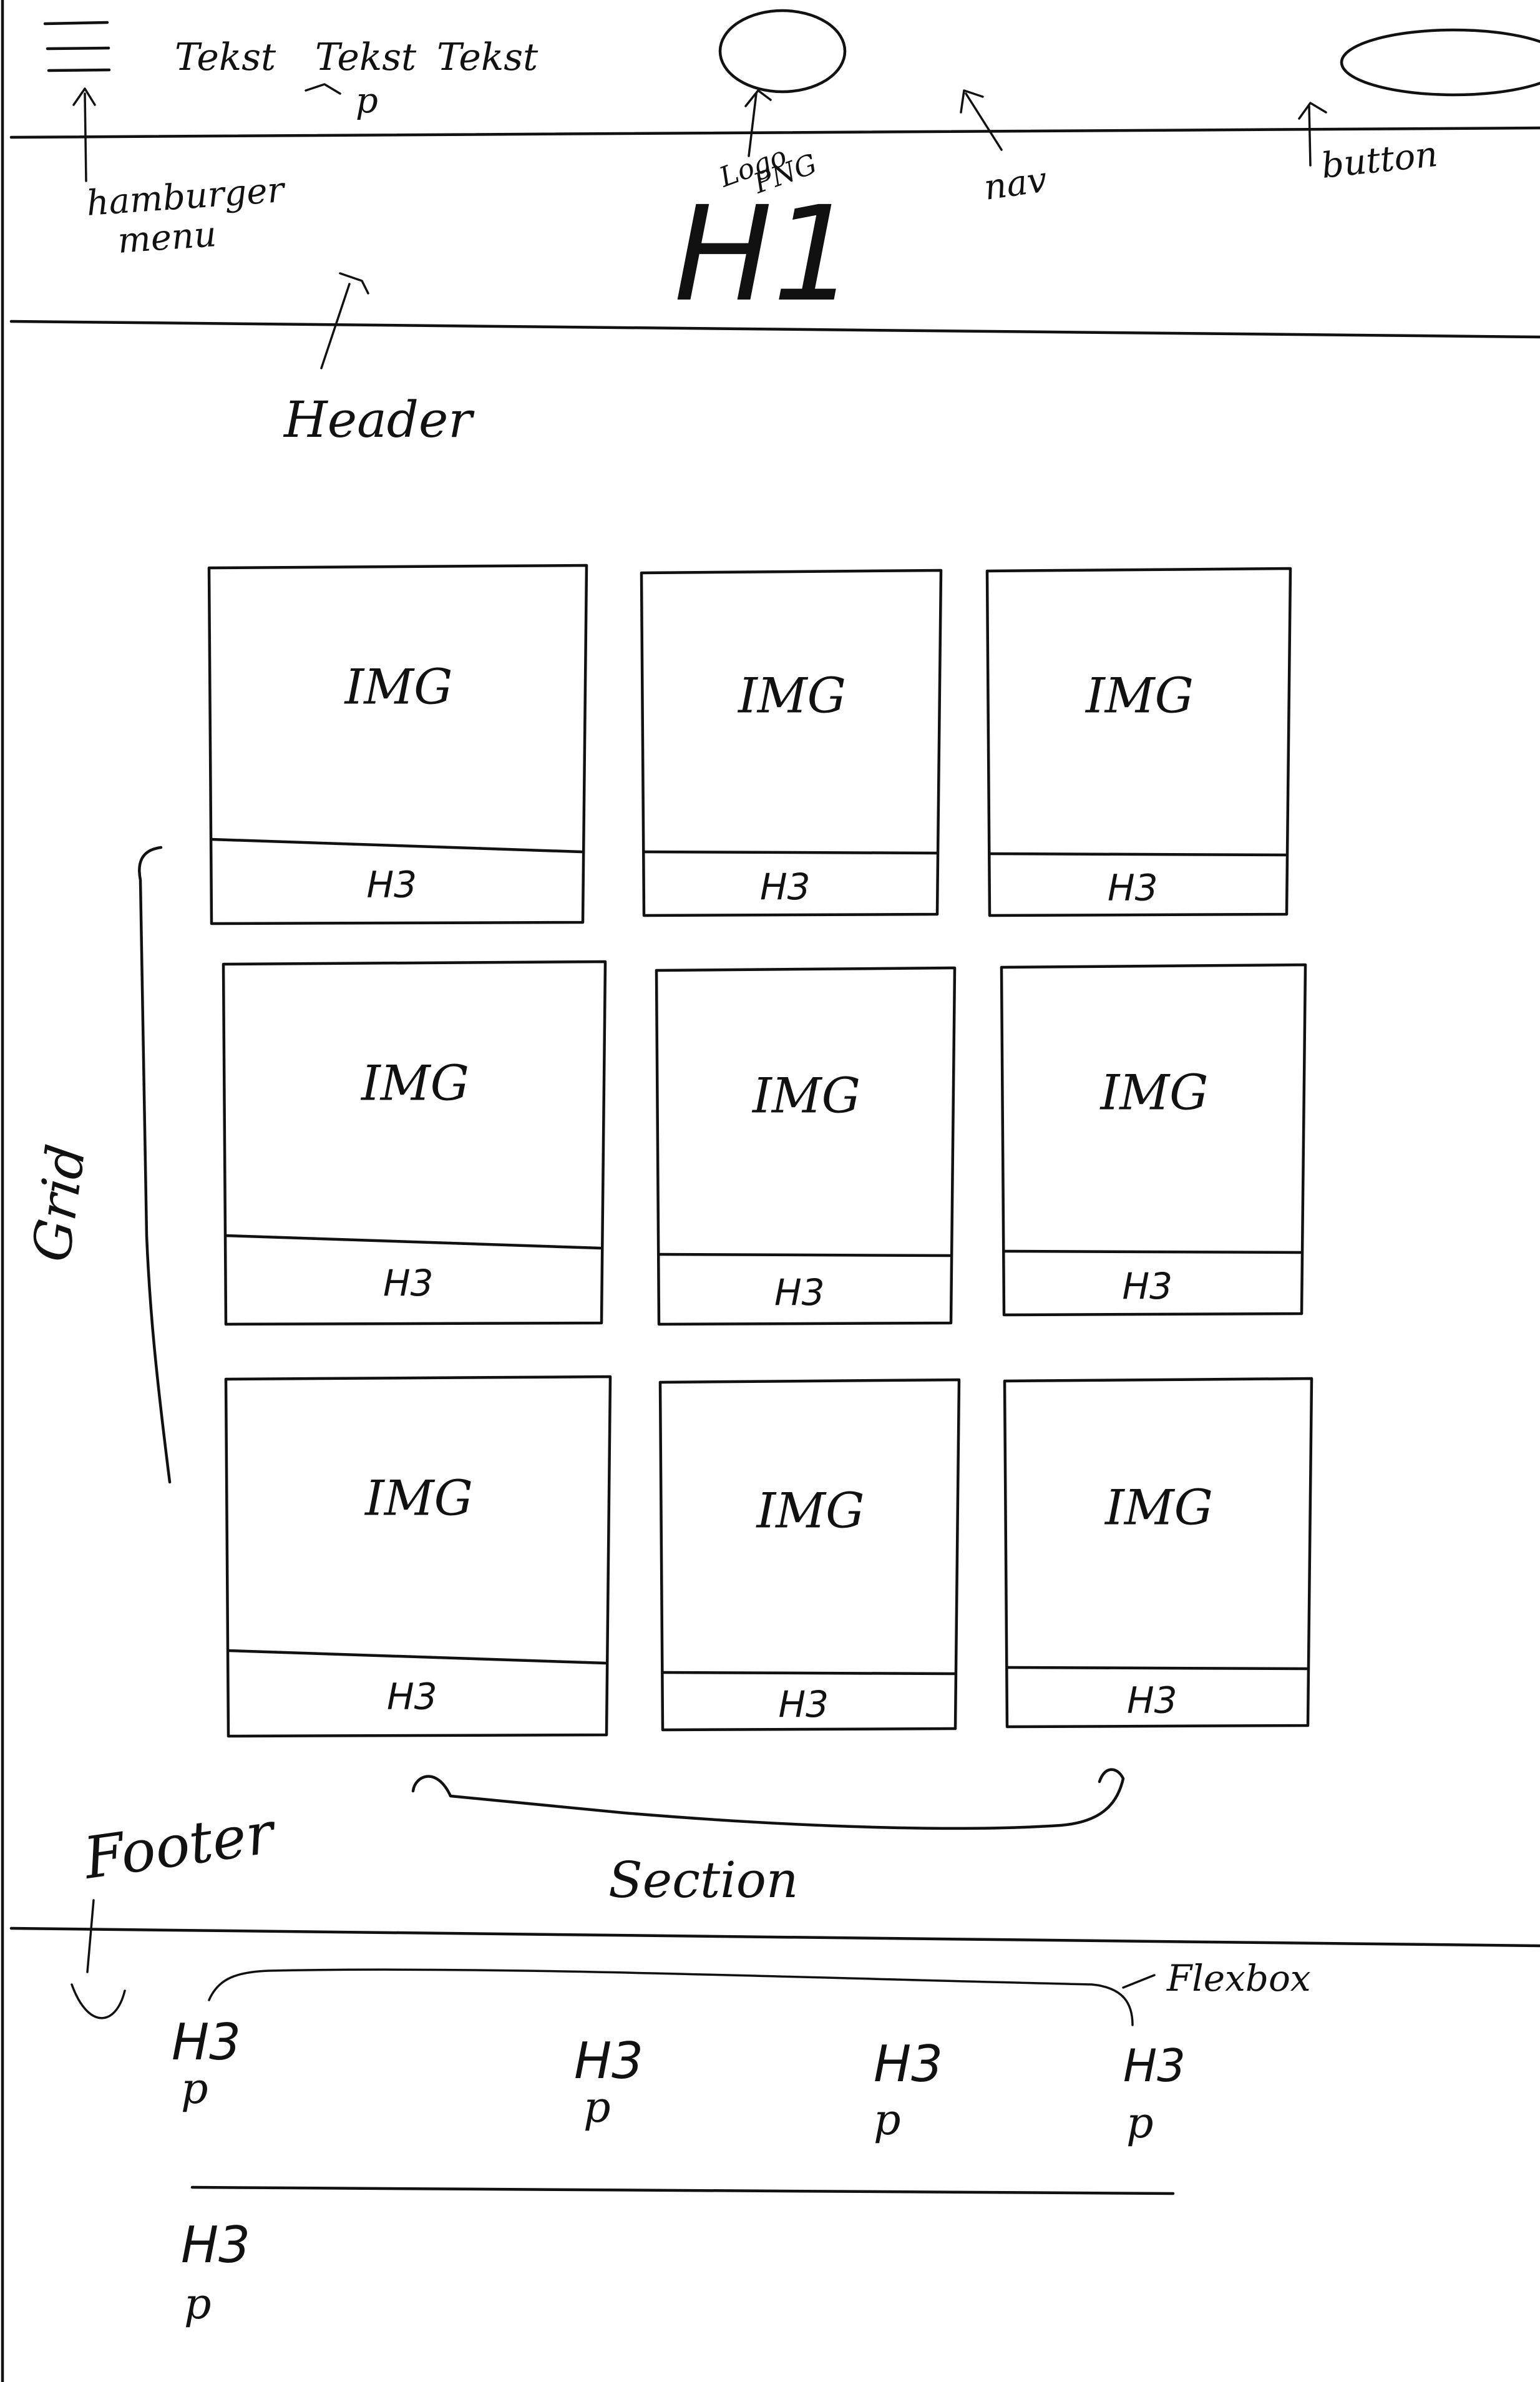 This screenshot has height=2382, width=1540. I want to click on footer-col-4-p: p, so click(1140, 2123).